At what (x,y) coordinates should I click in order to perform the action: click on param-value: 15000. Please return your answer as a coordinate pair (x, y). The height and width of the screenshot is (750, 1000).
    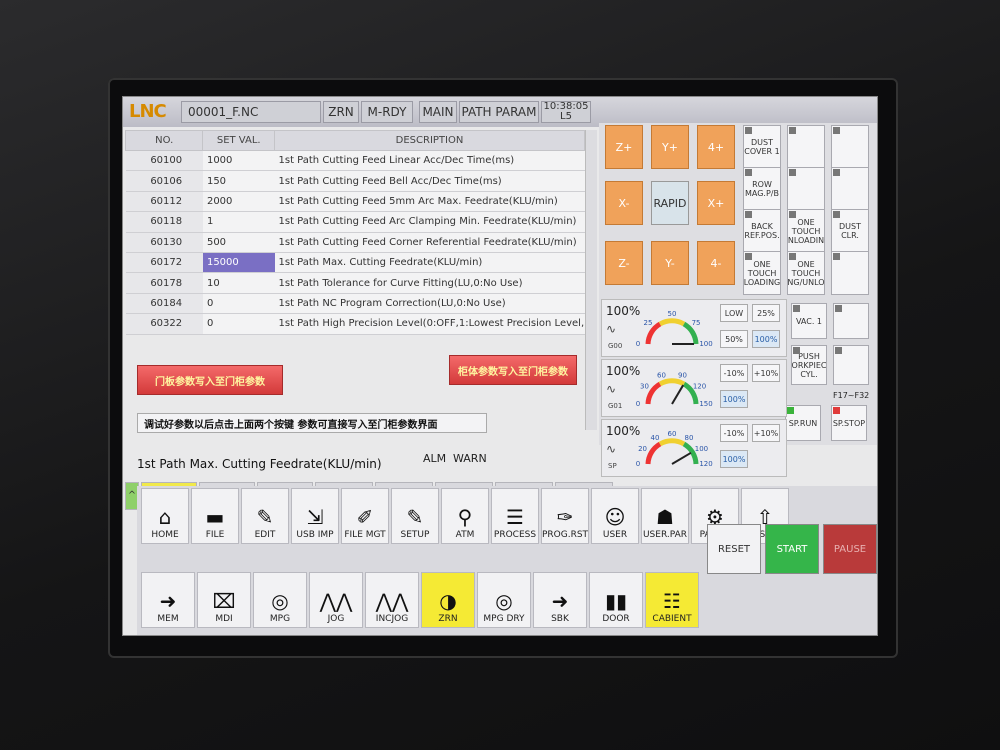
    Looking at the image, I should click on (238, 263).